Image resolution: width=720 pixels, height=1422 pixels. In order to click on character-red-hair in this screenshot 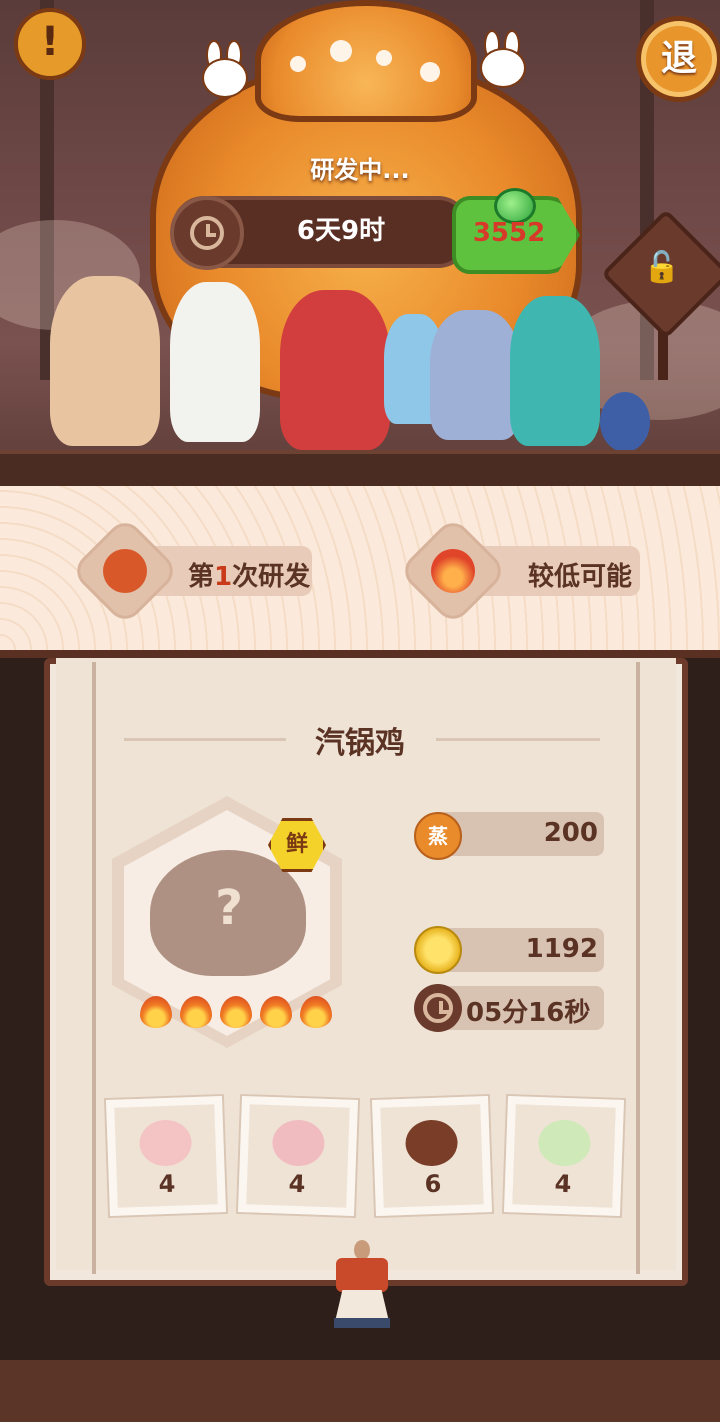, I will do `click(335, 370)`.